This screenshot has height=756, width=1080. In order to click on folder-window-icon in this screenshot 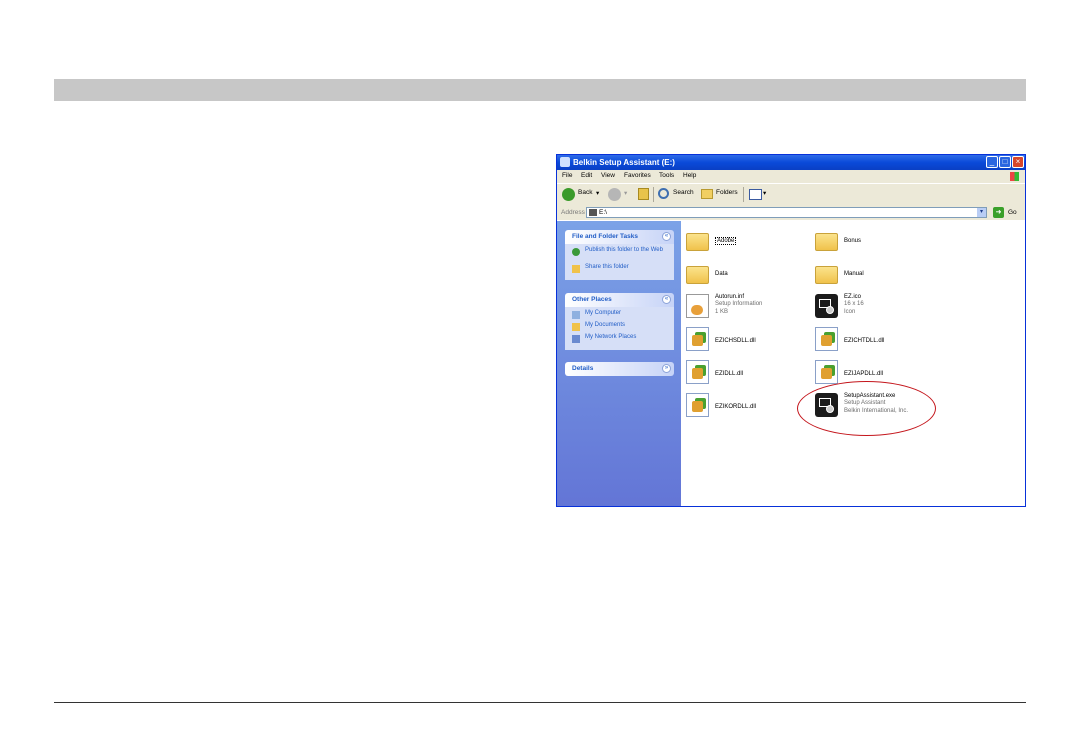, I will do `click(565, 162)`.